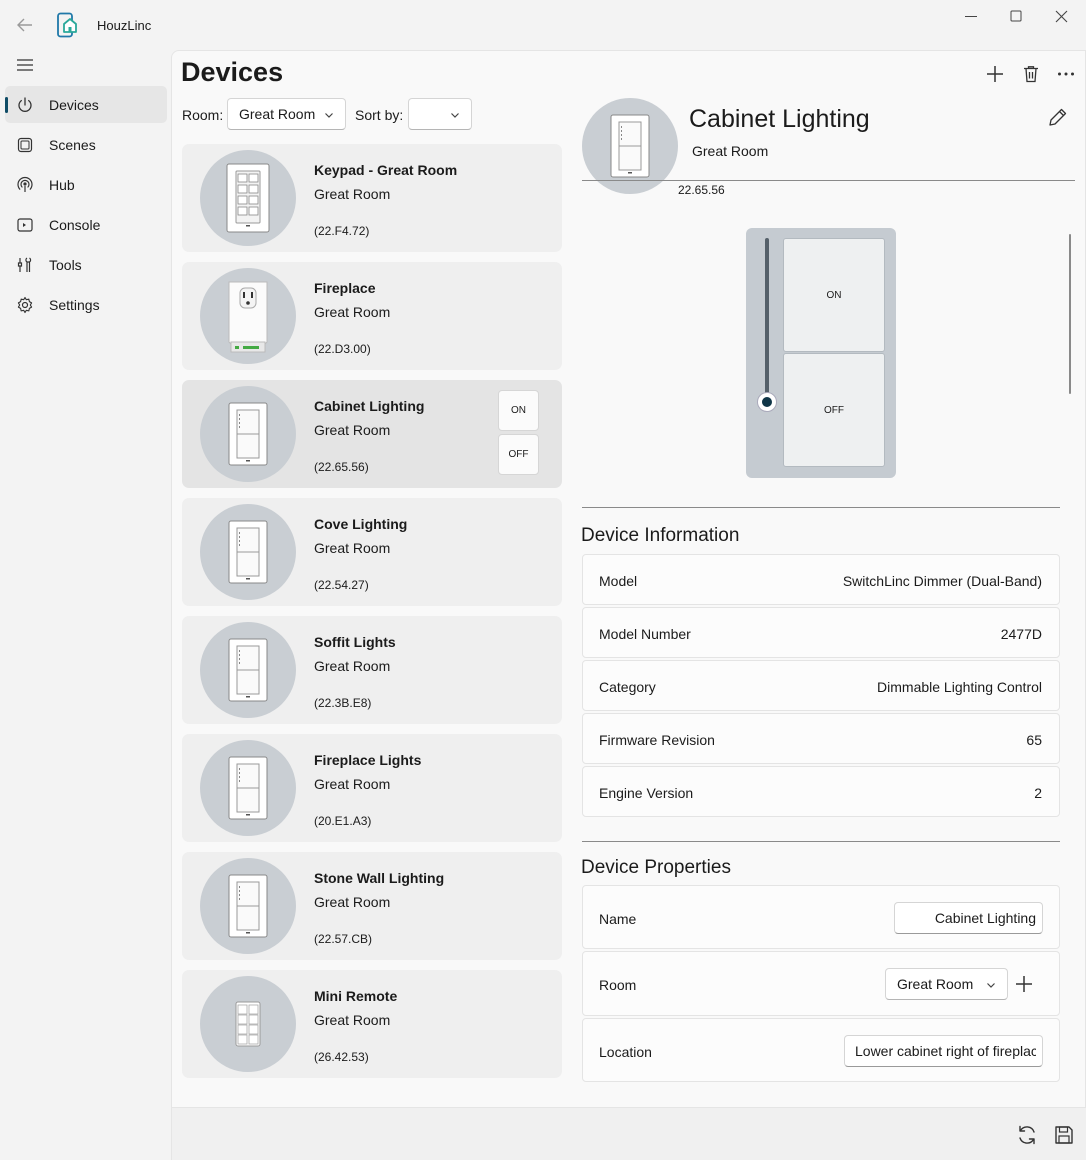 The image size is (1086, 1160). What do you see at coordinates (25, 65) in the screenshot?
I see `hamburger-menu-icon` at bounding box center [25, 65].